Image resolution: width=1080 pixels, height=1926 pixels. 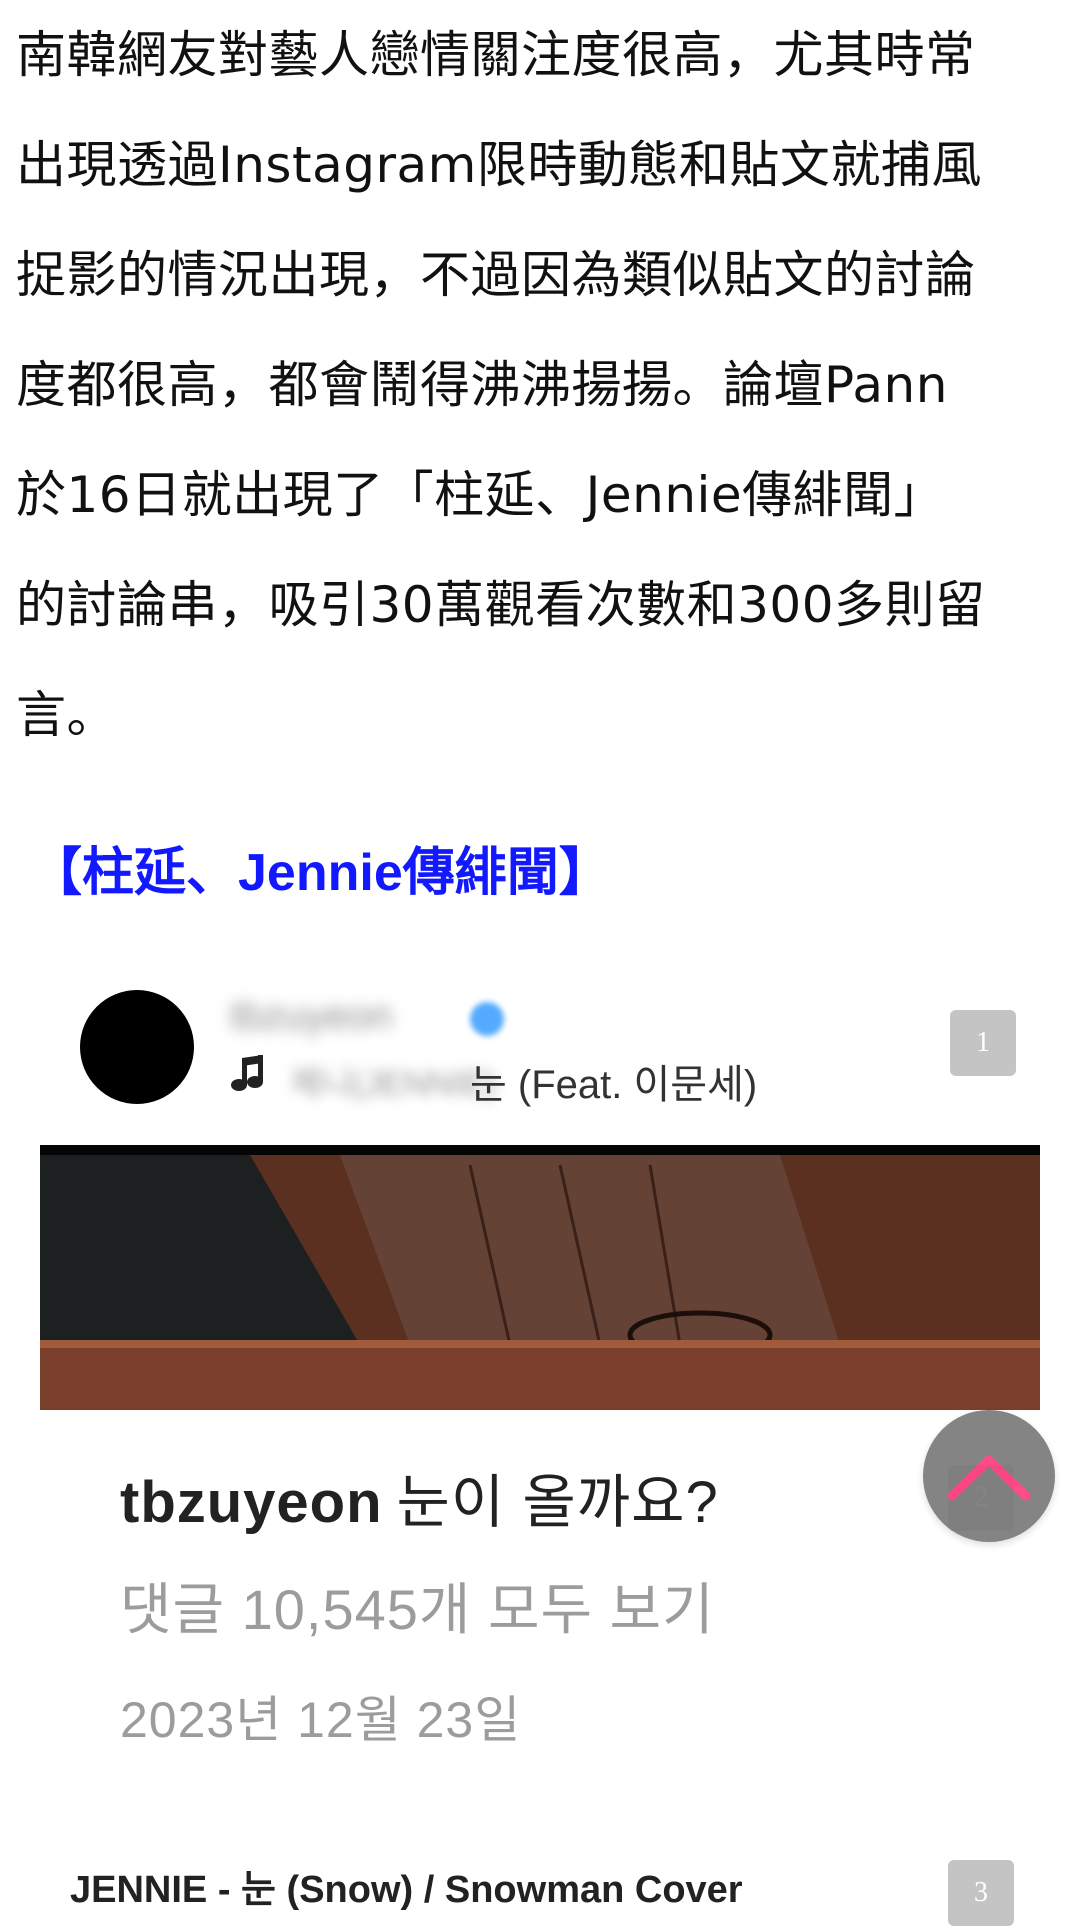 I want to click on avatar, so click(x=137, y=1047).